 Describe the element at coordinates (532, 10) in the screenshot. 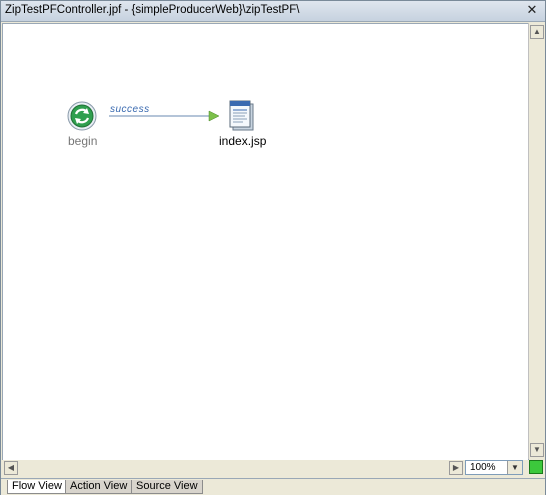

I see `close-icon: ✕` at that location.